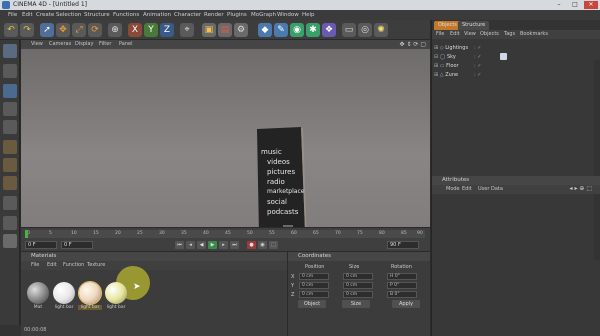  What do you see at coordinates (402, 276) in the screenshot?
I see `rotation-h-field: H 0°` at bounding box center [402, 276].